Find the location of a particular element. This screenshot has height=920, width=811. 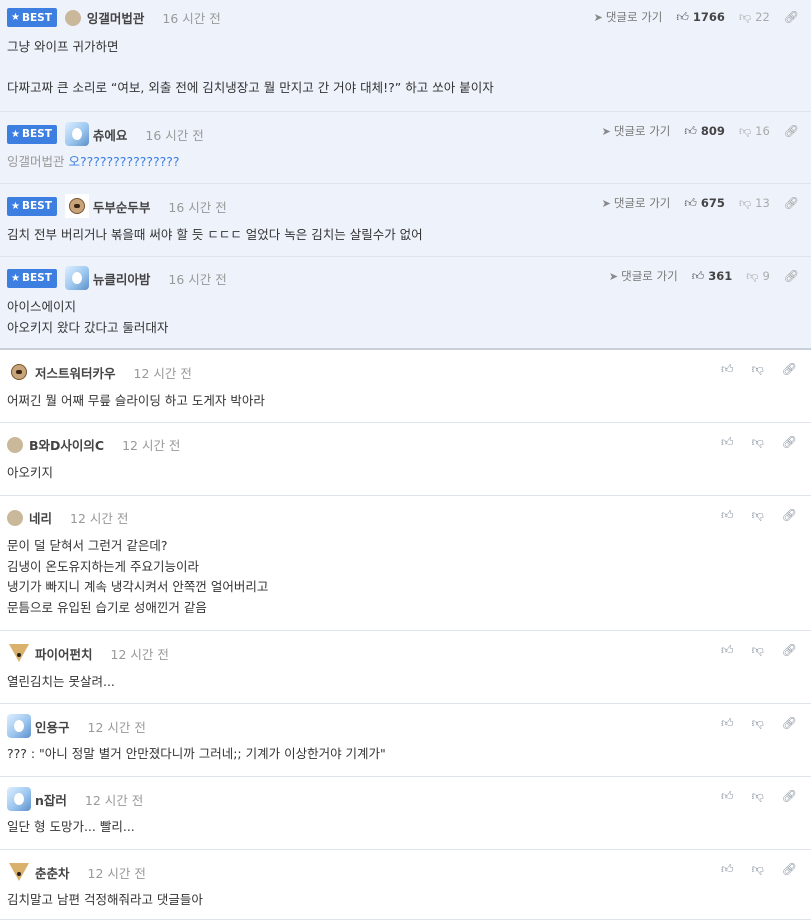

dislike-button: 👎︎ 13 is located at coordinates (754, 203).